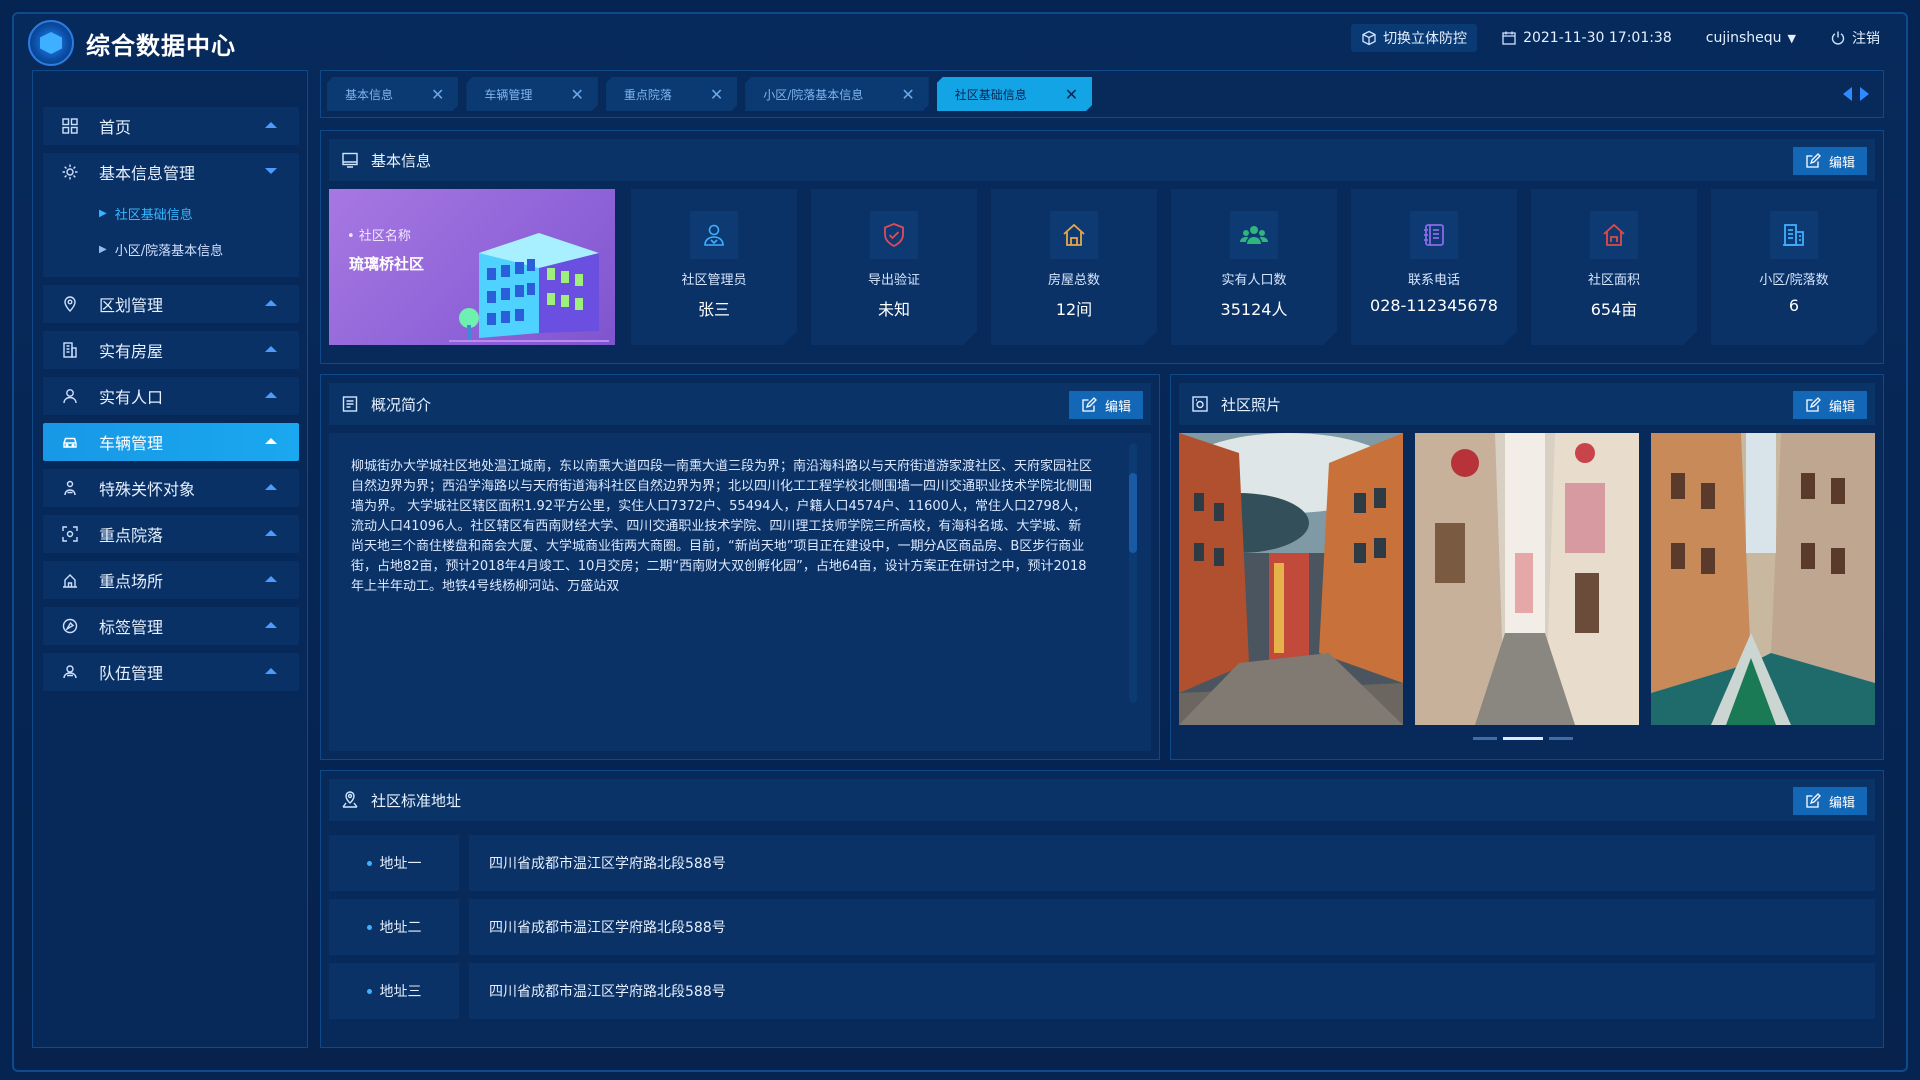  What do you see at coordinates (379, 236) in the screenshot?
I see `community-name-label: • 社区名称` at bounding box center [379, 236].